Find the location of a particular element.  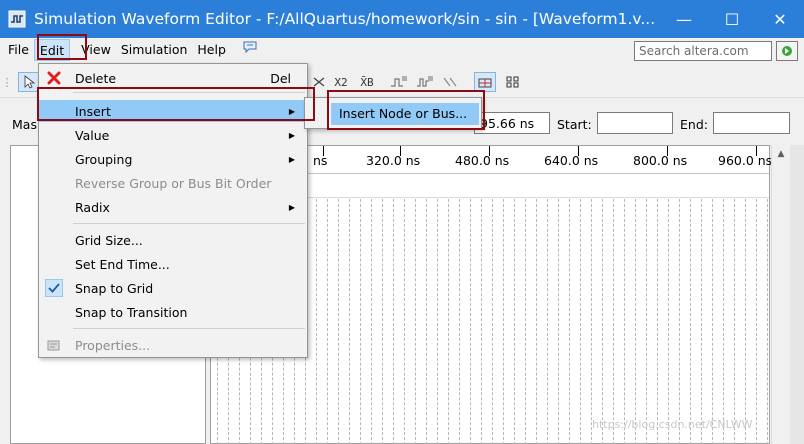

grid-icon is located at coordinates (513, 82).